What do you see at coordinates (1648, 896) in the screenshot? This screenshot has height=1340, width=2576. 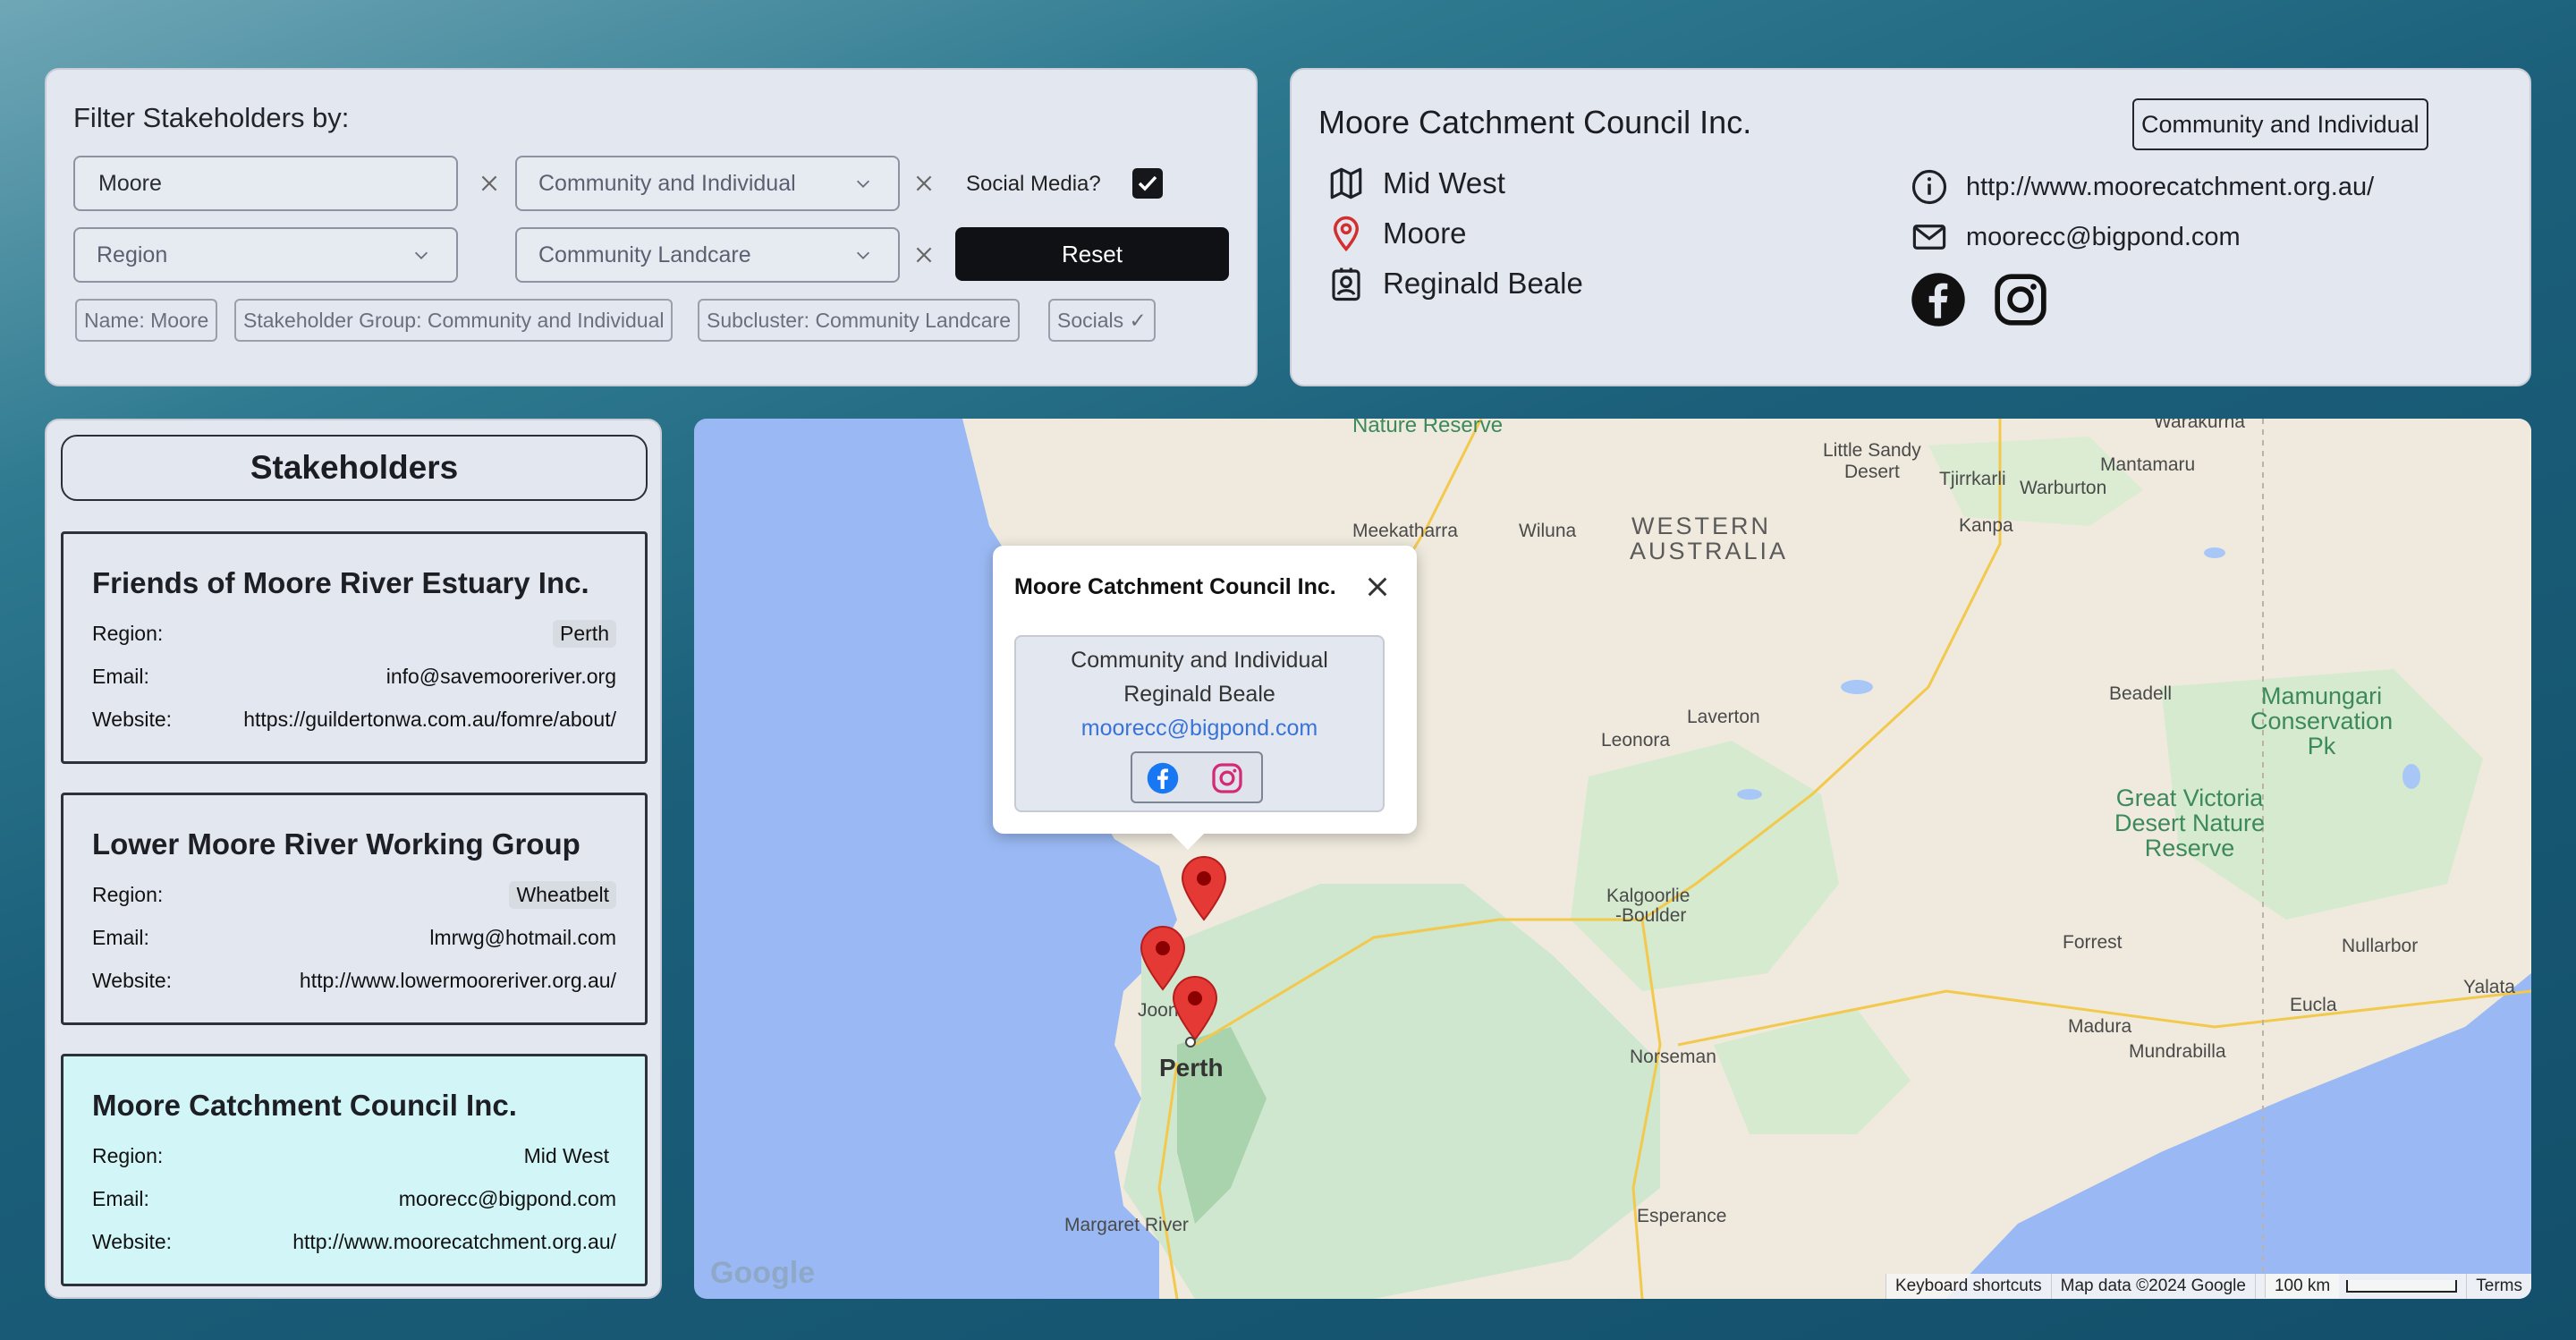 I see `map-label-kalgoorlie: Kalgoorlie` at bounding box center [1648, 896].